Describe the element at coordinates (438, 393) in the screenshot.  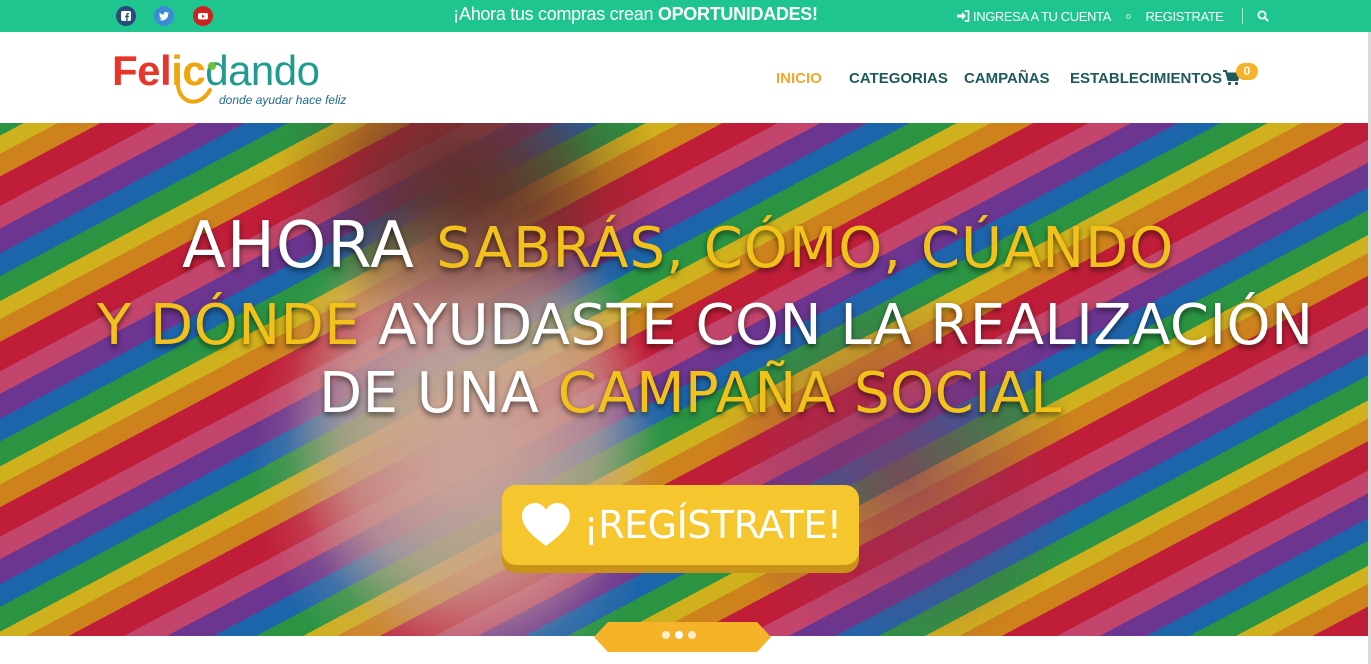
I see `headline-line-3-white: DE UNA` at that location.